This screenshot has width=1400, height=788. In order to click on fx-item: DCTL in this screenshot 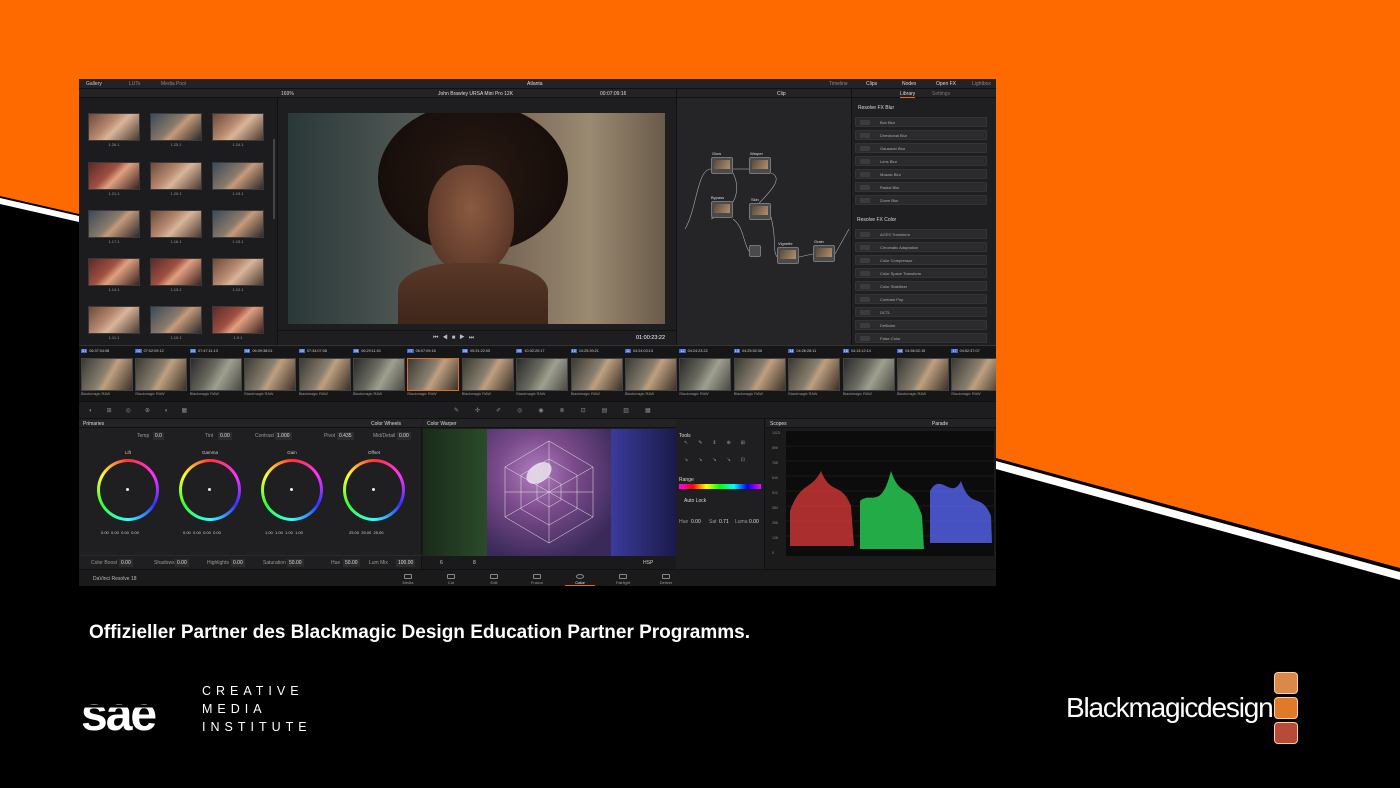, I will do `click(921, 312)`.